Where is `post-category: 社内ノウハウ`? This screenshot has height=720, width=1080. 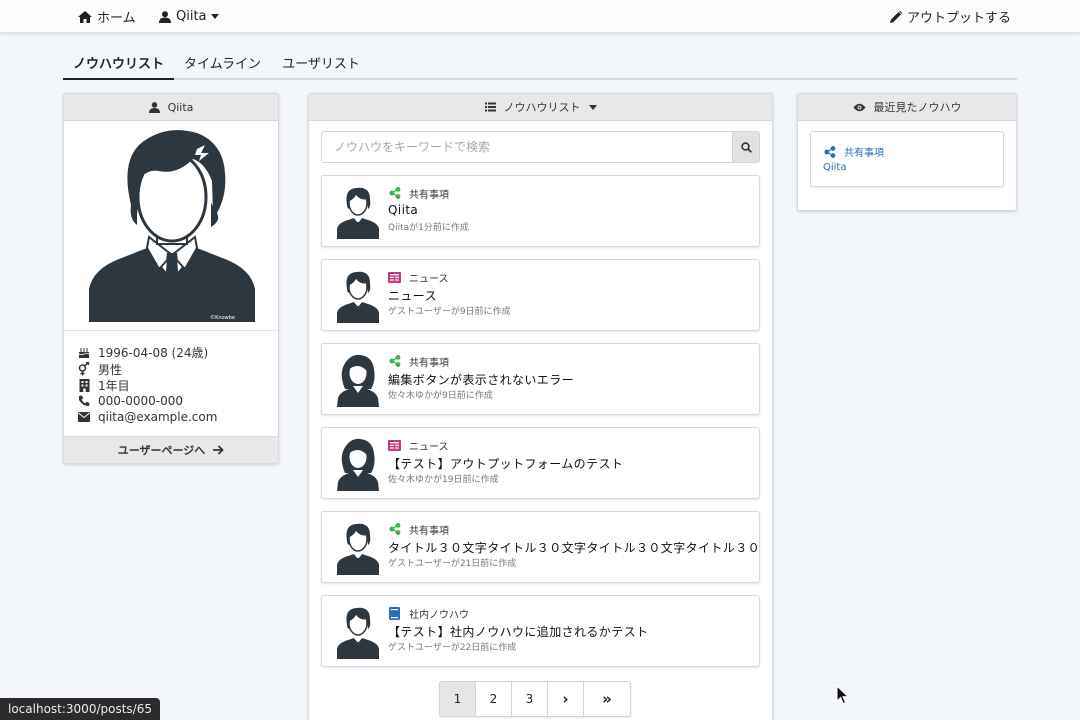
post-category: 社内ノウハウ is located at coordinates (428, 613).